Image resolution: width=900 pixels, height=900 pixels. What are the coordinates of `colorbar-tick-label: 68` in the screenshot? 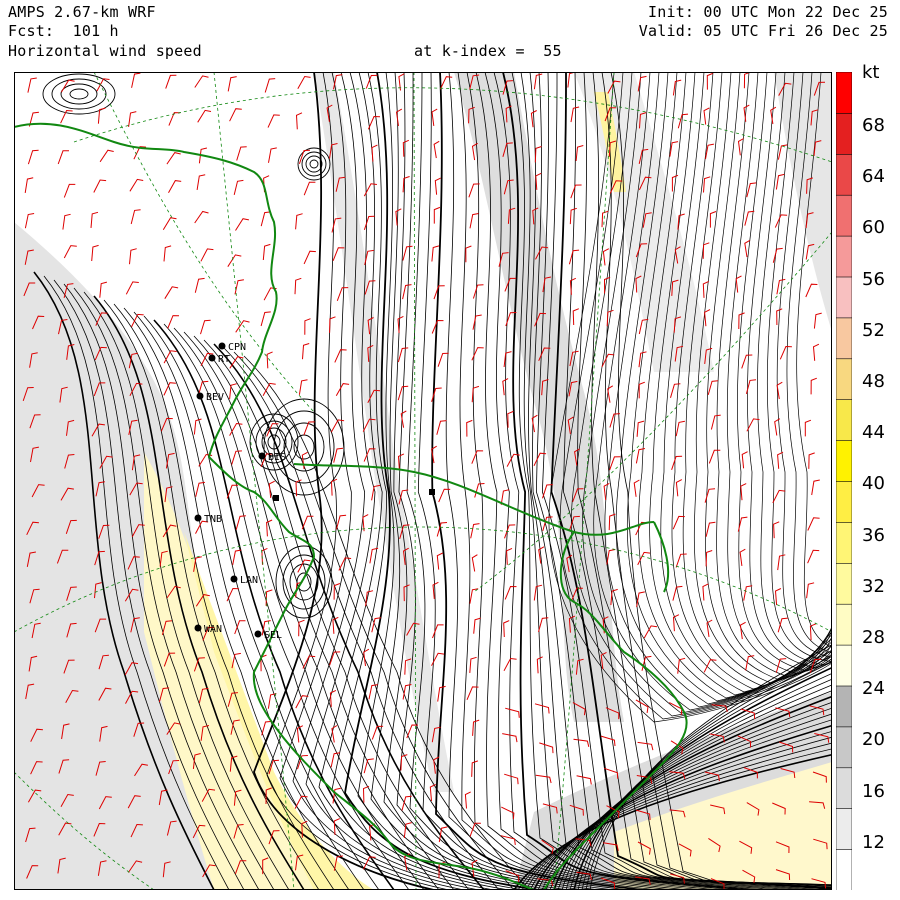 It's located at (873, 125).